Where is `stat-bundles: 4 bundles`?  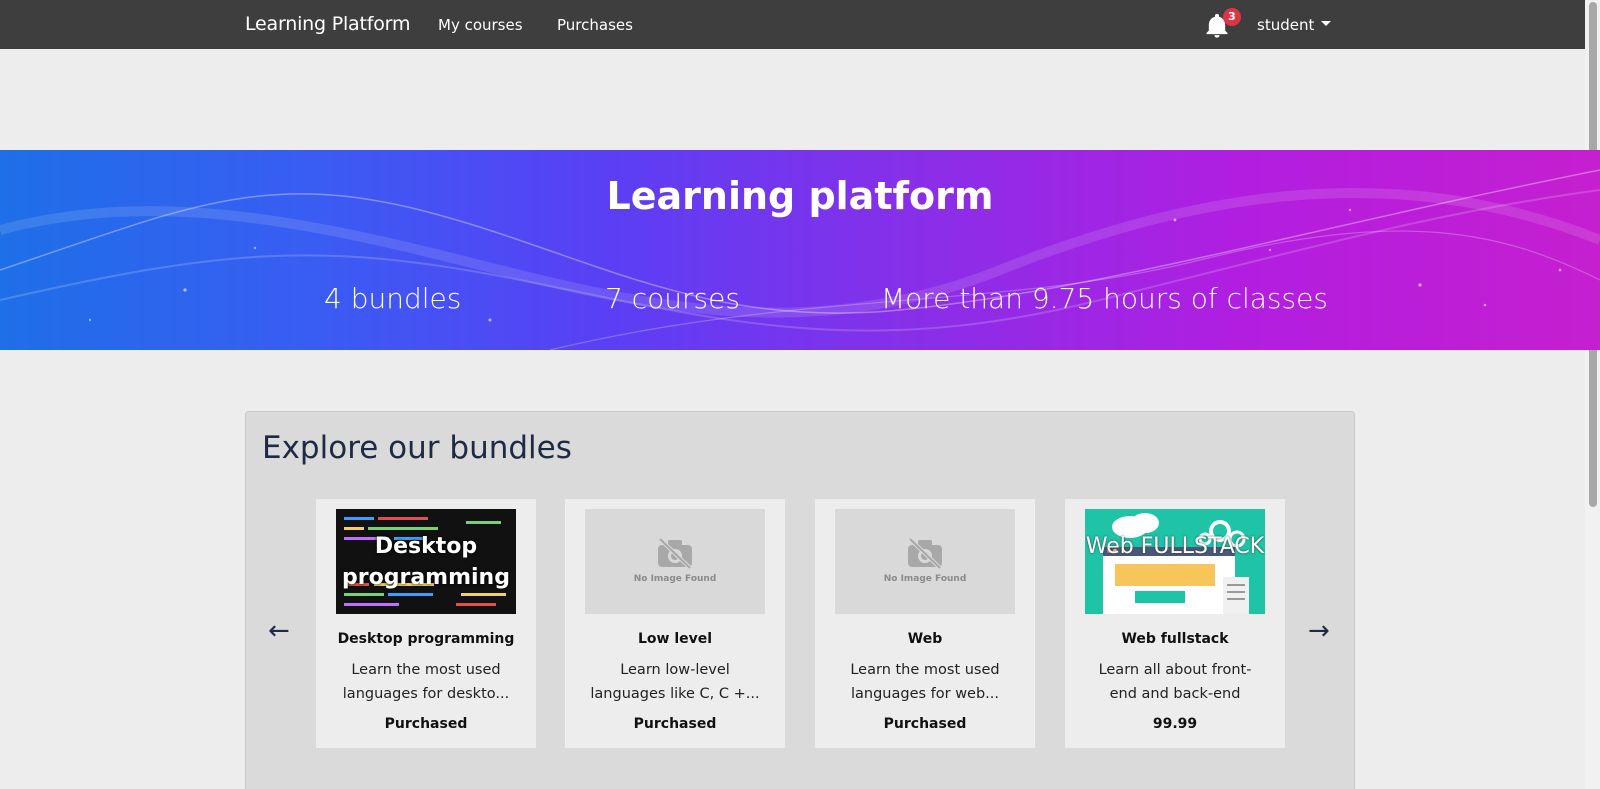 stat-bundles: 4 bundles is located at coordinates (393, 298).